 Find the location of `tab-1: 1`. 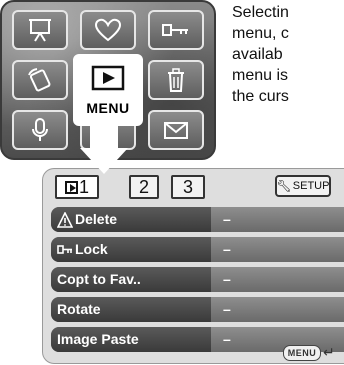

tab-1: 1 is located at coordinates (77, 187).